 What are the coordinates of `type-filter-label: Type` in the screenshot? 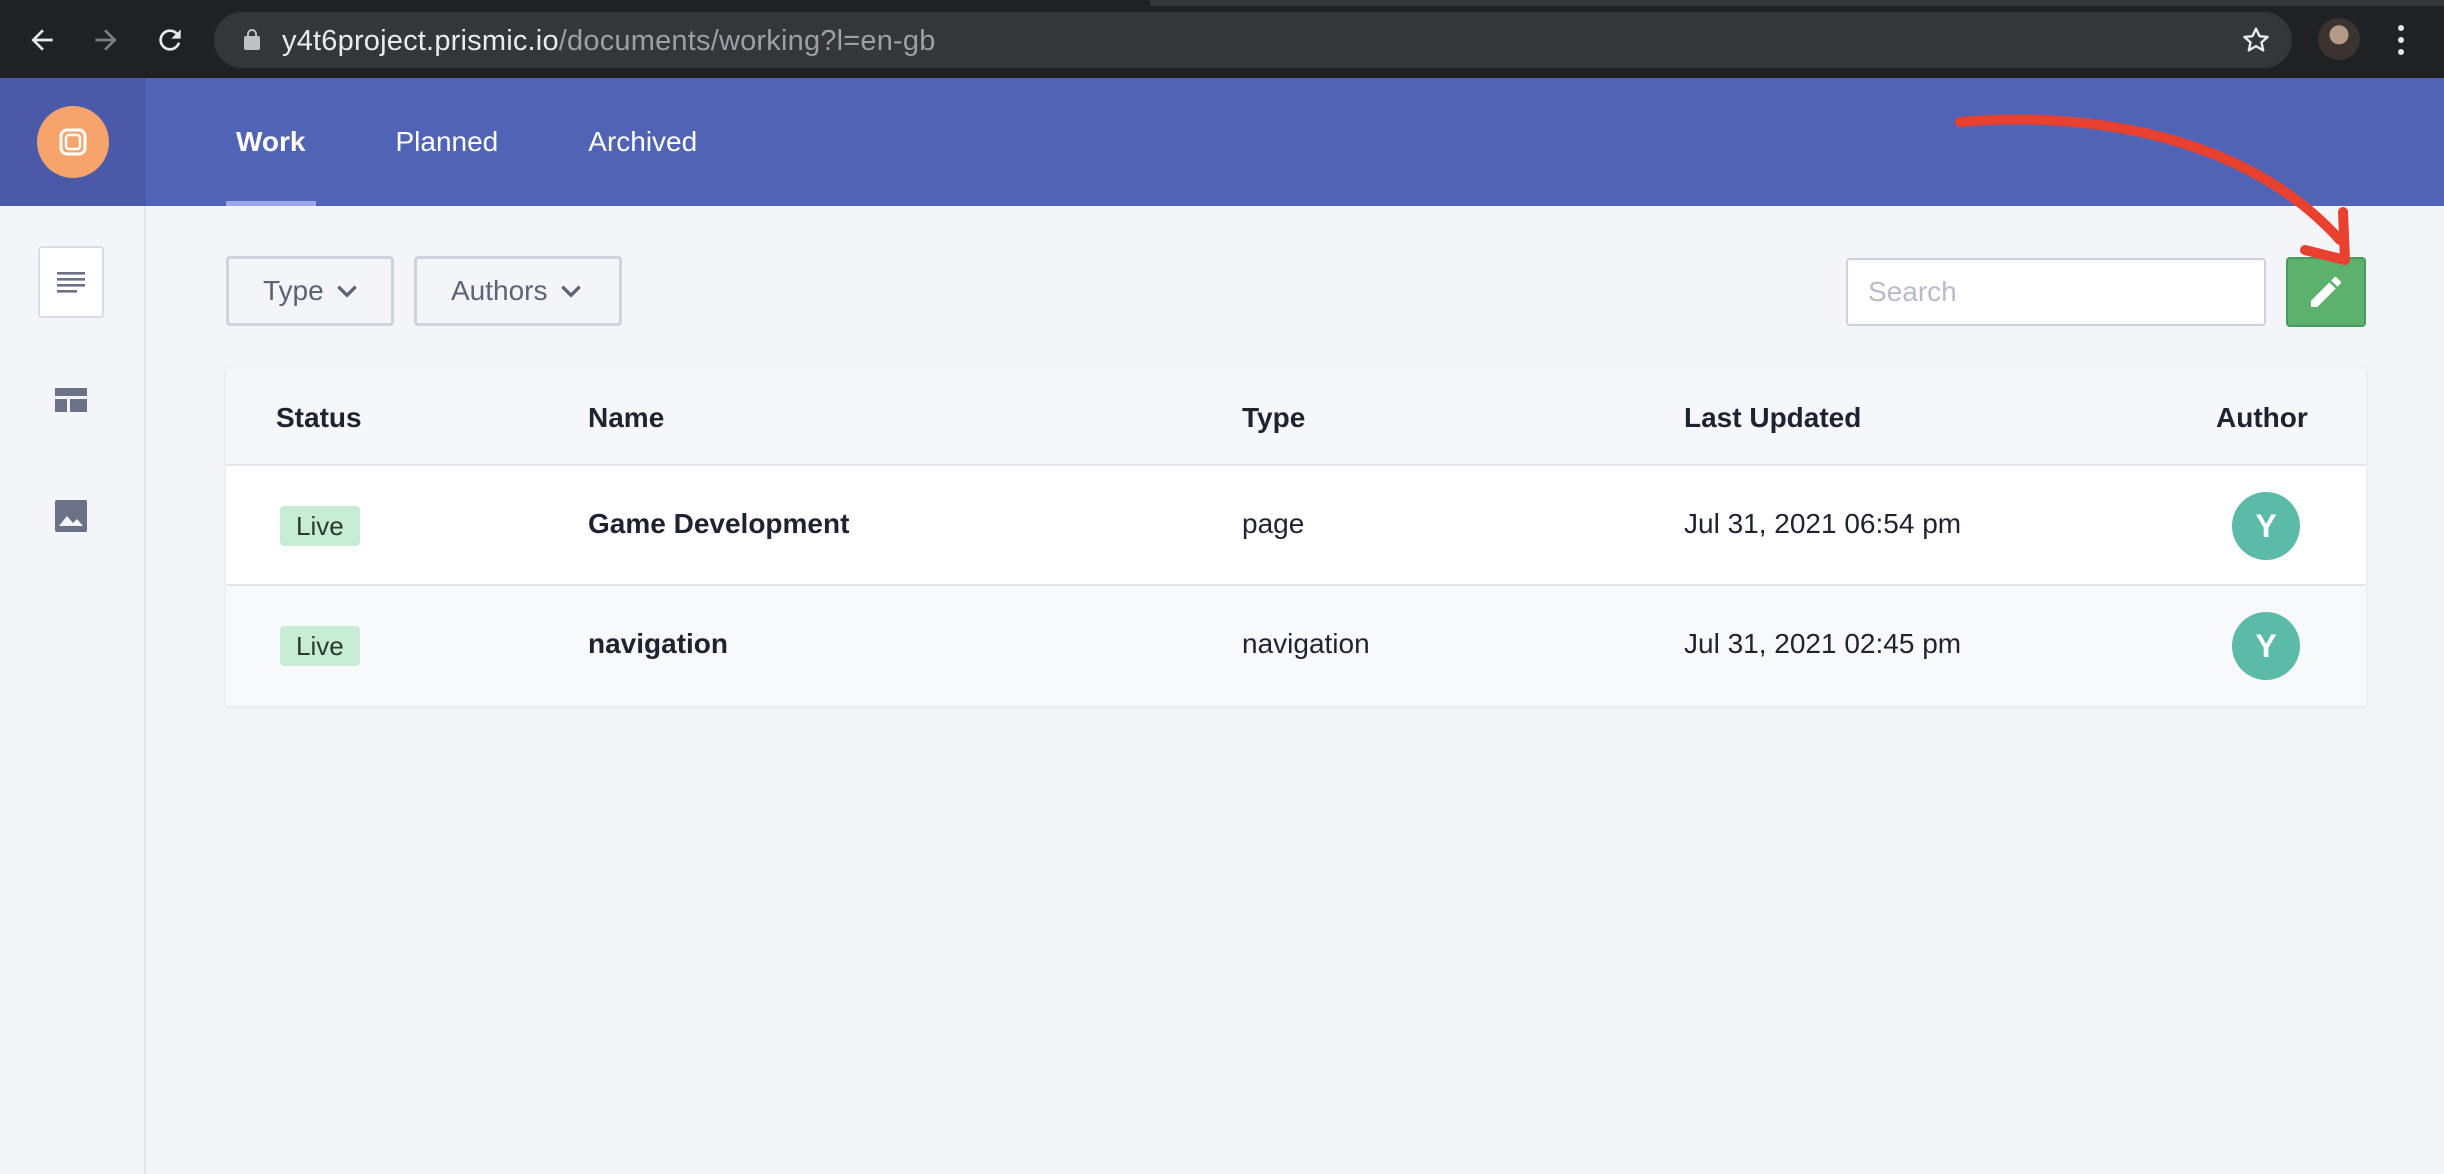 It's located at (293, 290).